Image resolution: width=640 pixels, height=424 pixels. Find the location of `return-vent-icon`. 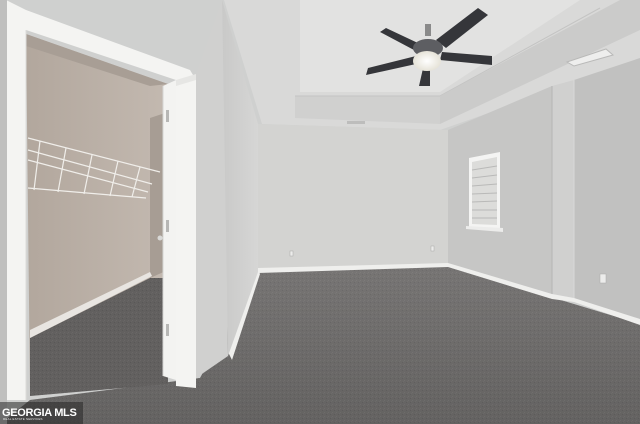

return-vent-icon is located at coordinates (356, 122).